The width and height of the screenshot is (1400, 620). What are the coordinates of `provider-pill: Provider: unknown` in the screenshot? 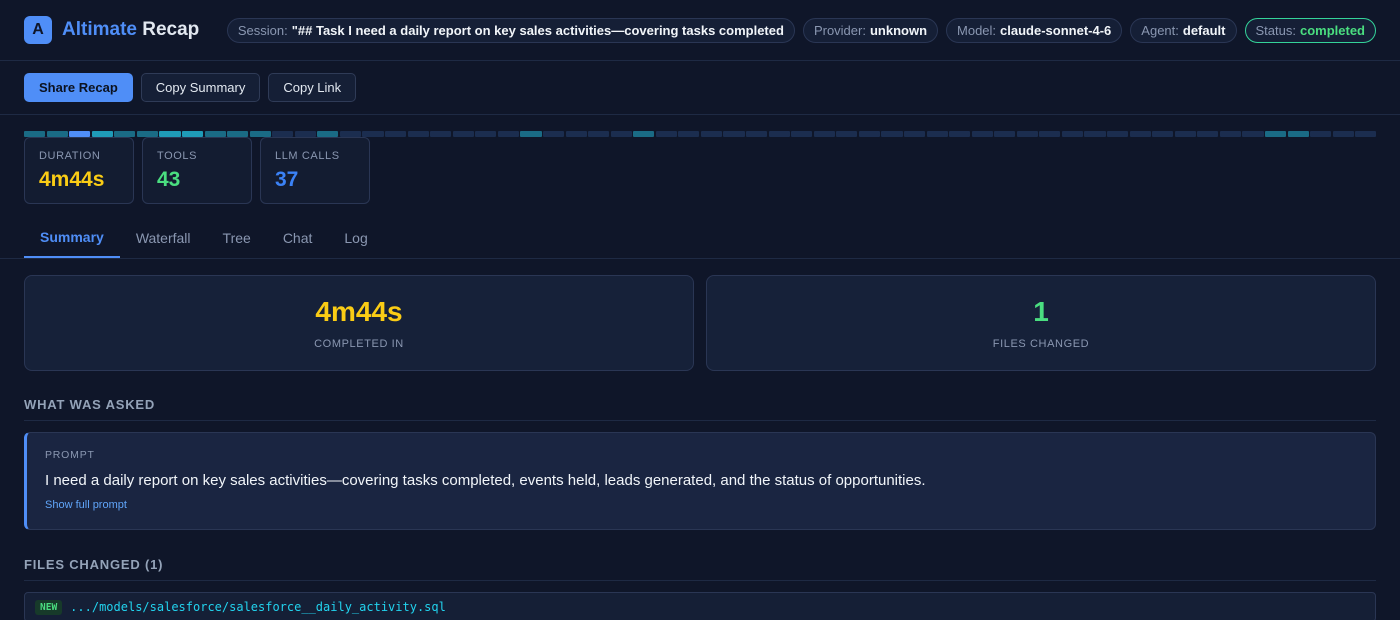 It's located at (870, 30).